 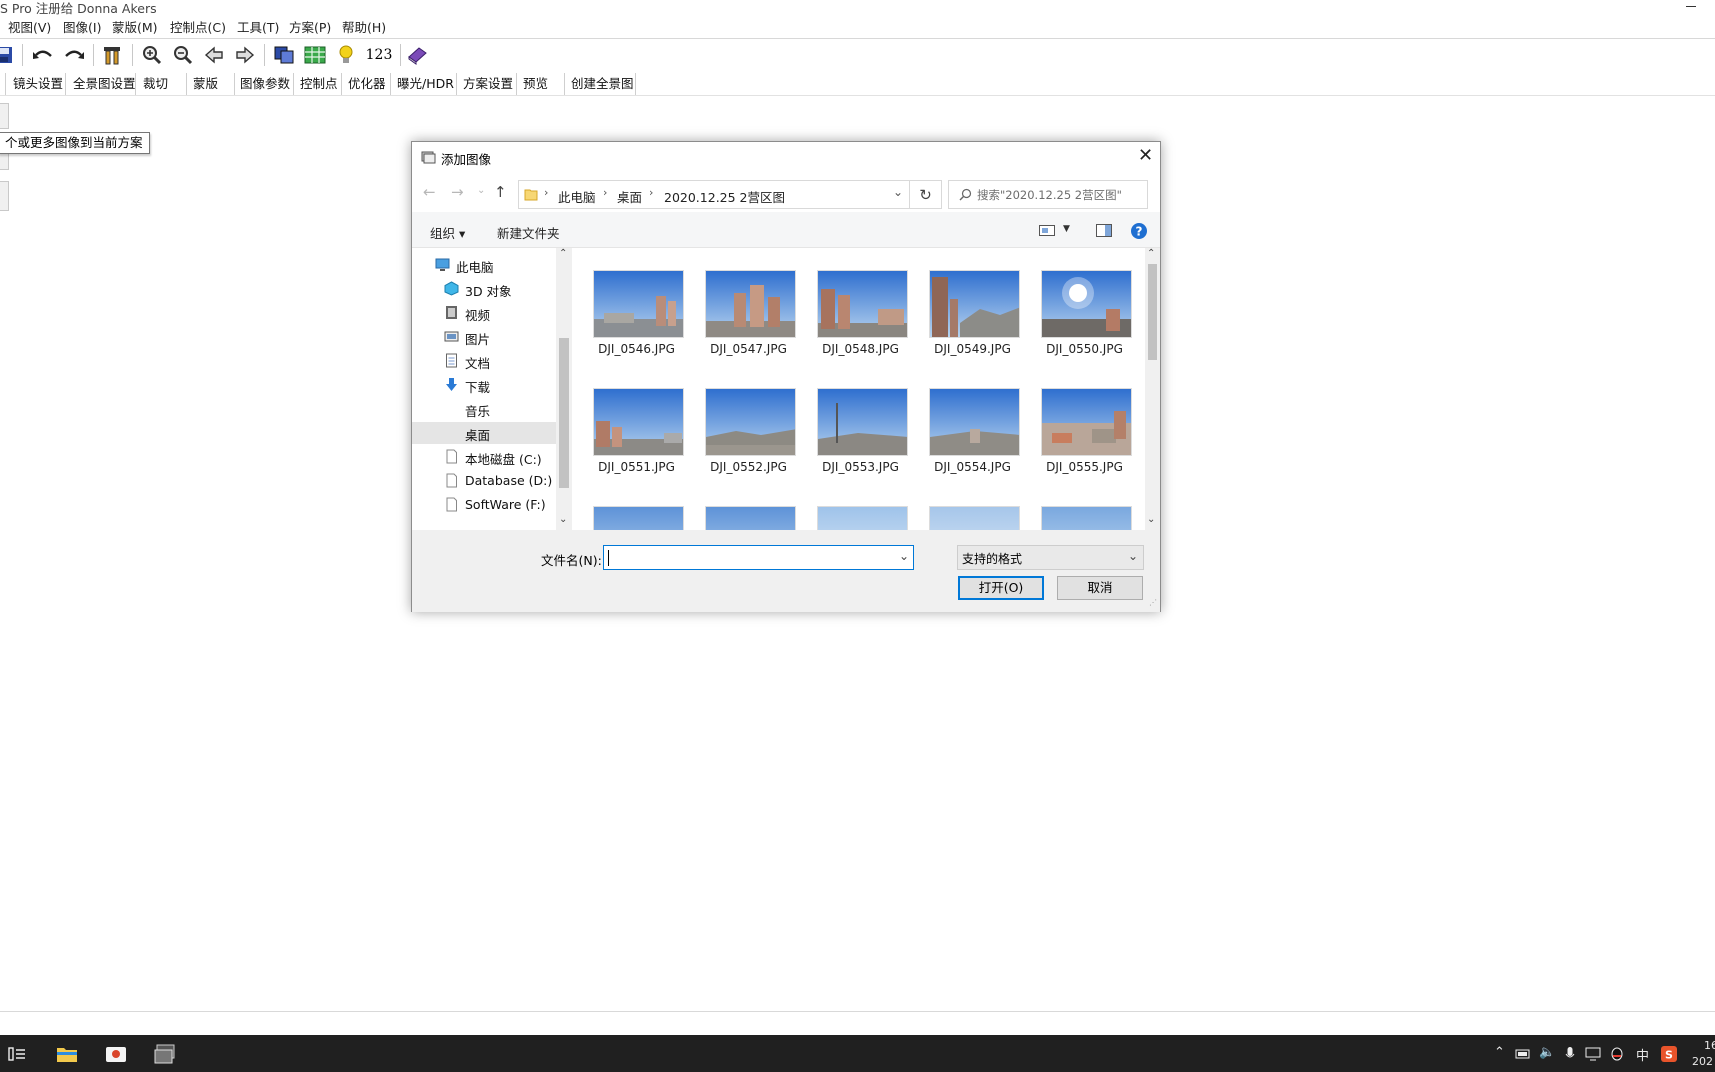 What do you see at coordinates (484, 481) in the screenshot?
I see `nav-drive-d: Database (D:)` at bounding box center [484, 481].